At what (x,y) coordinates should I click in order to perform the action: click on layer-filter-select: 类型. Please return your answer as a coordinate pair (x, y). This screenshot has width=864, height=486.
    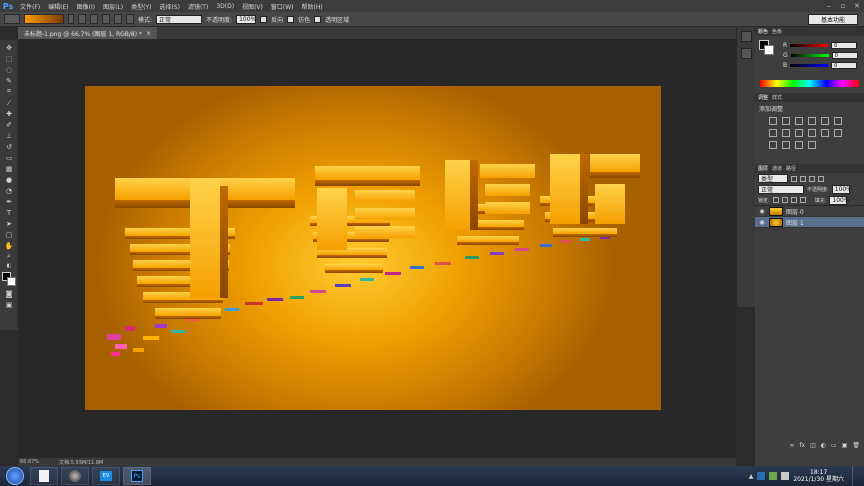
    Looking at the image, I should click on (773, 178).